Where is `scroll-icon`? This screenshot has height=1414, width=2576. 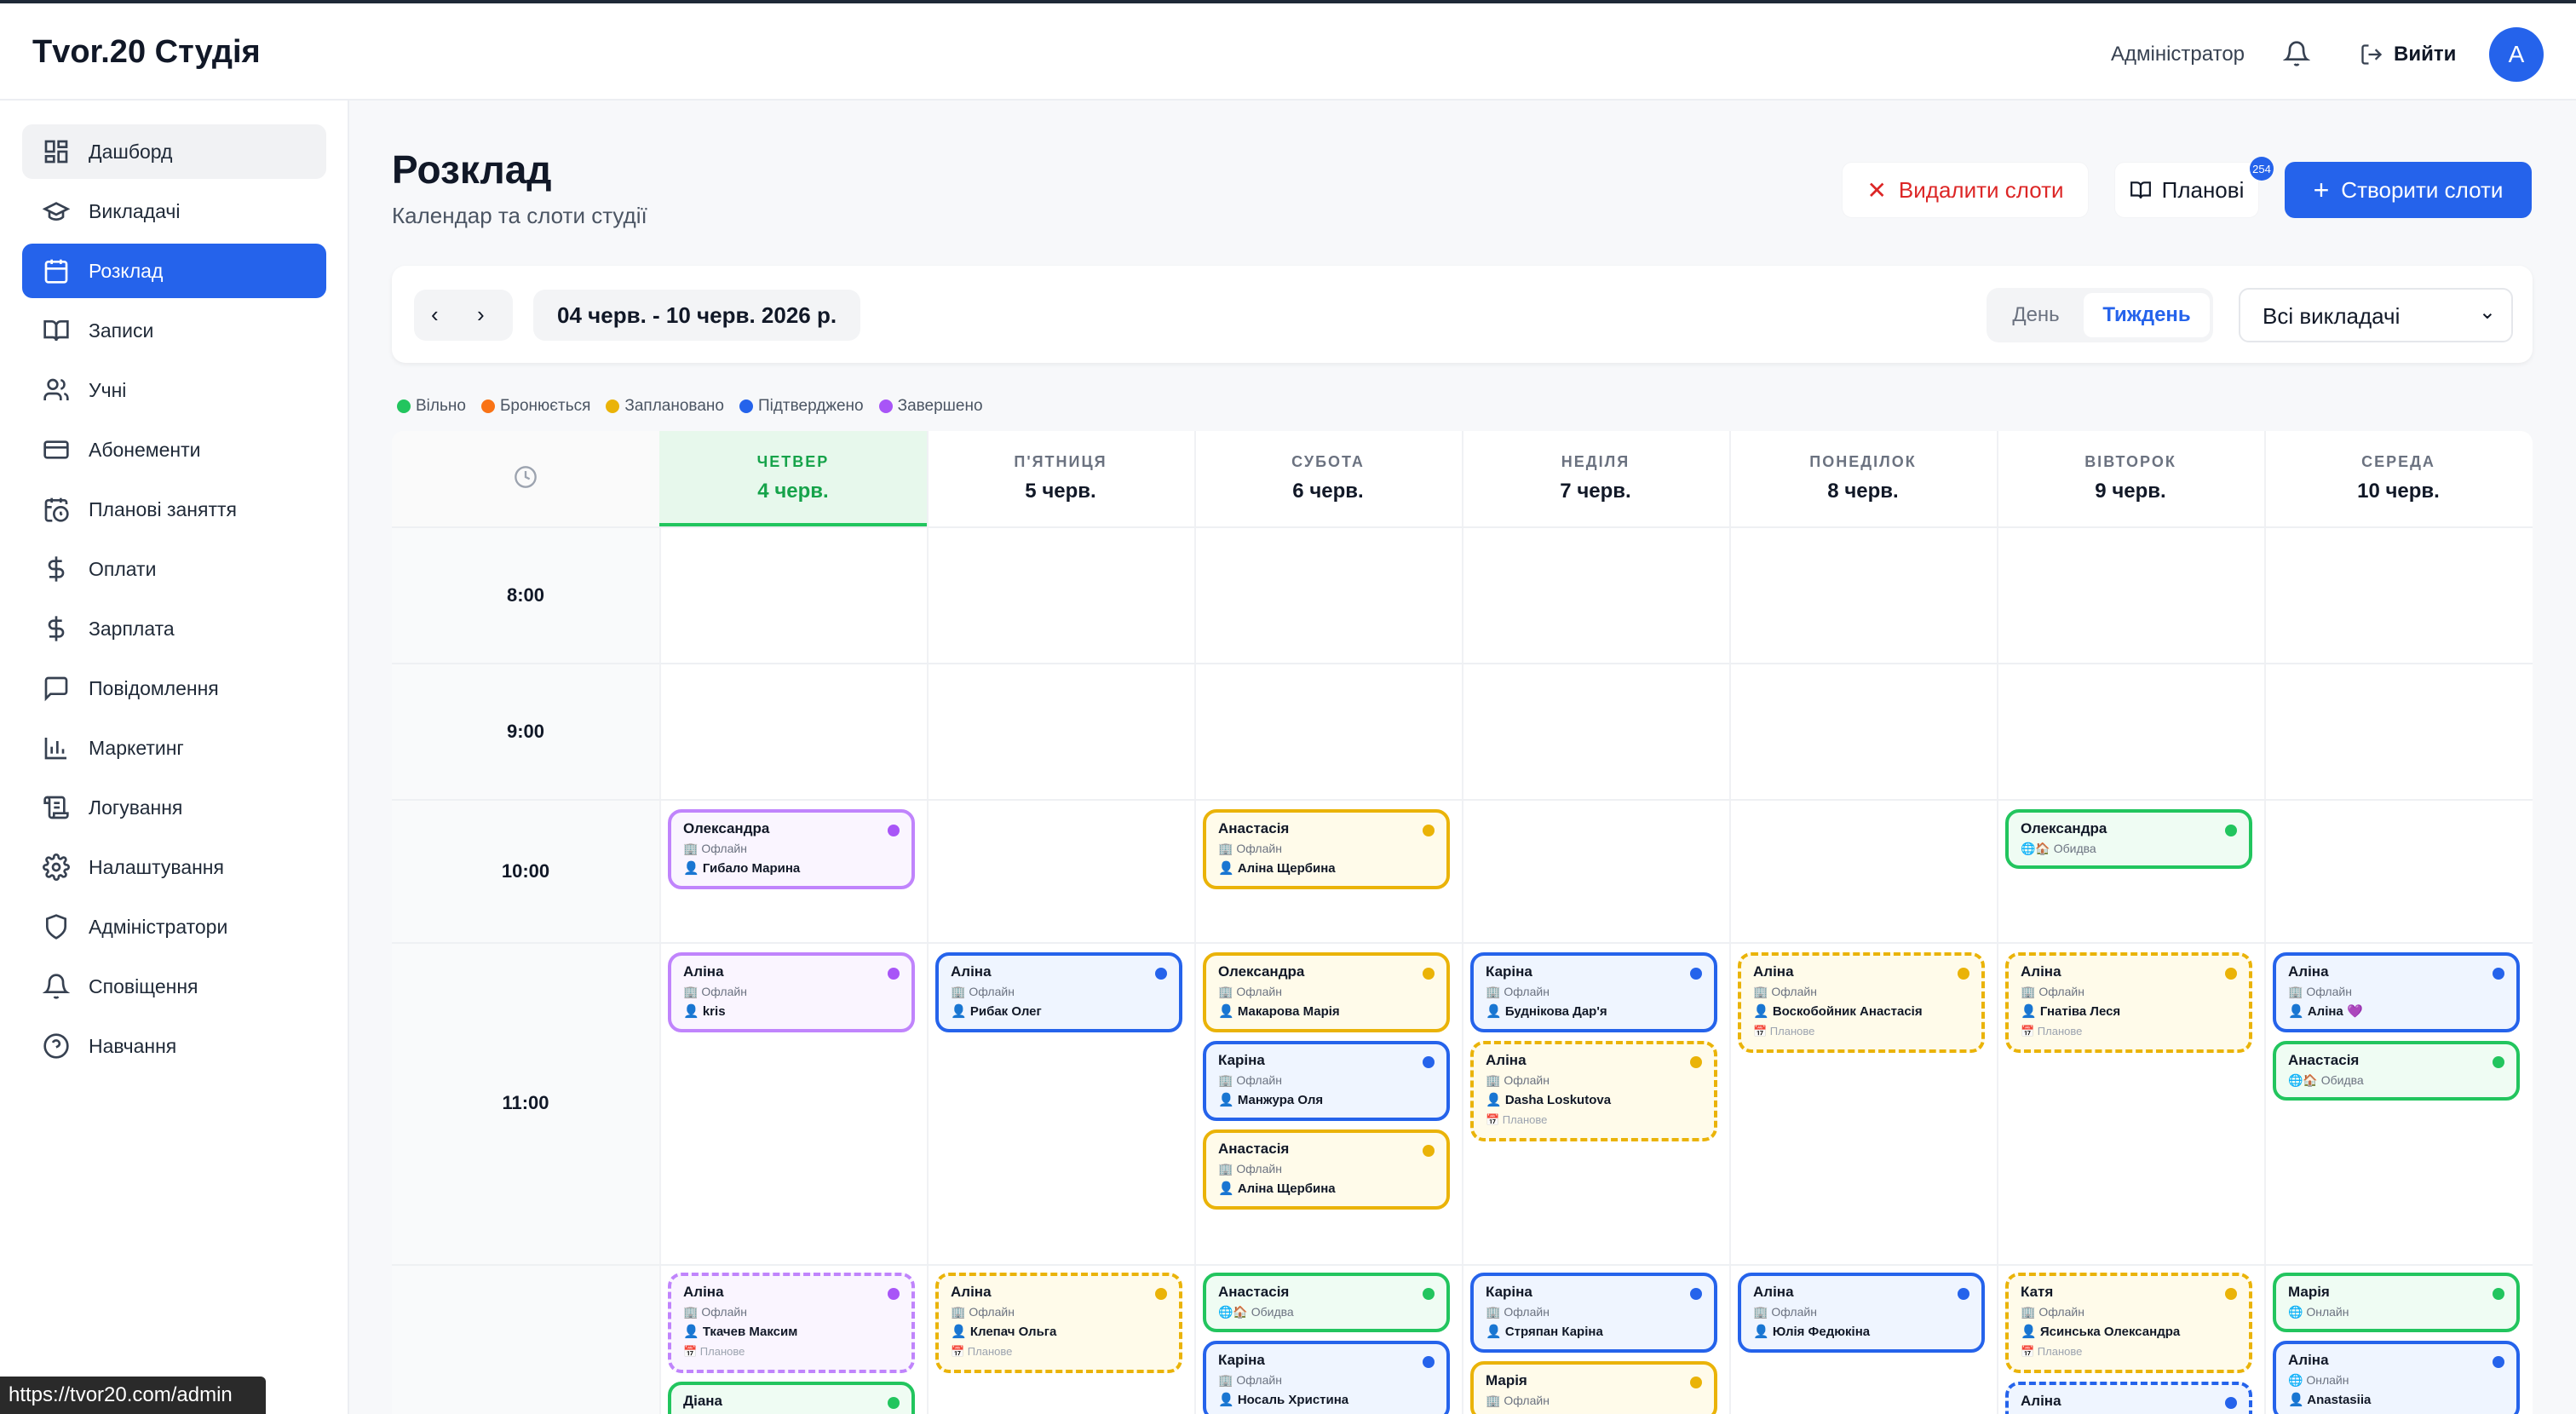
scroll-icon is located at coordinates (56, 807).